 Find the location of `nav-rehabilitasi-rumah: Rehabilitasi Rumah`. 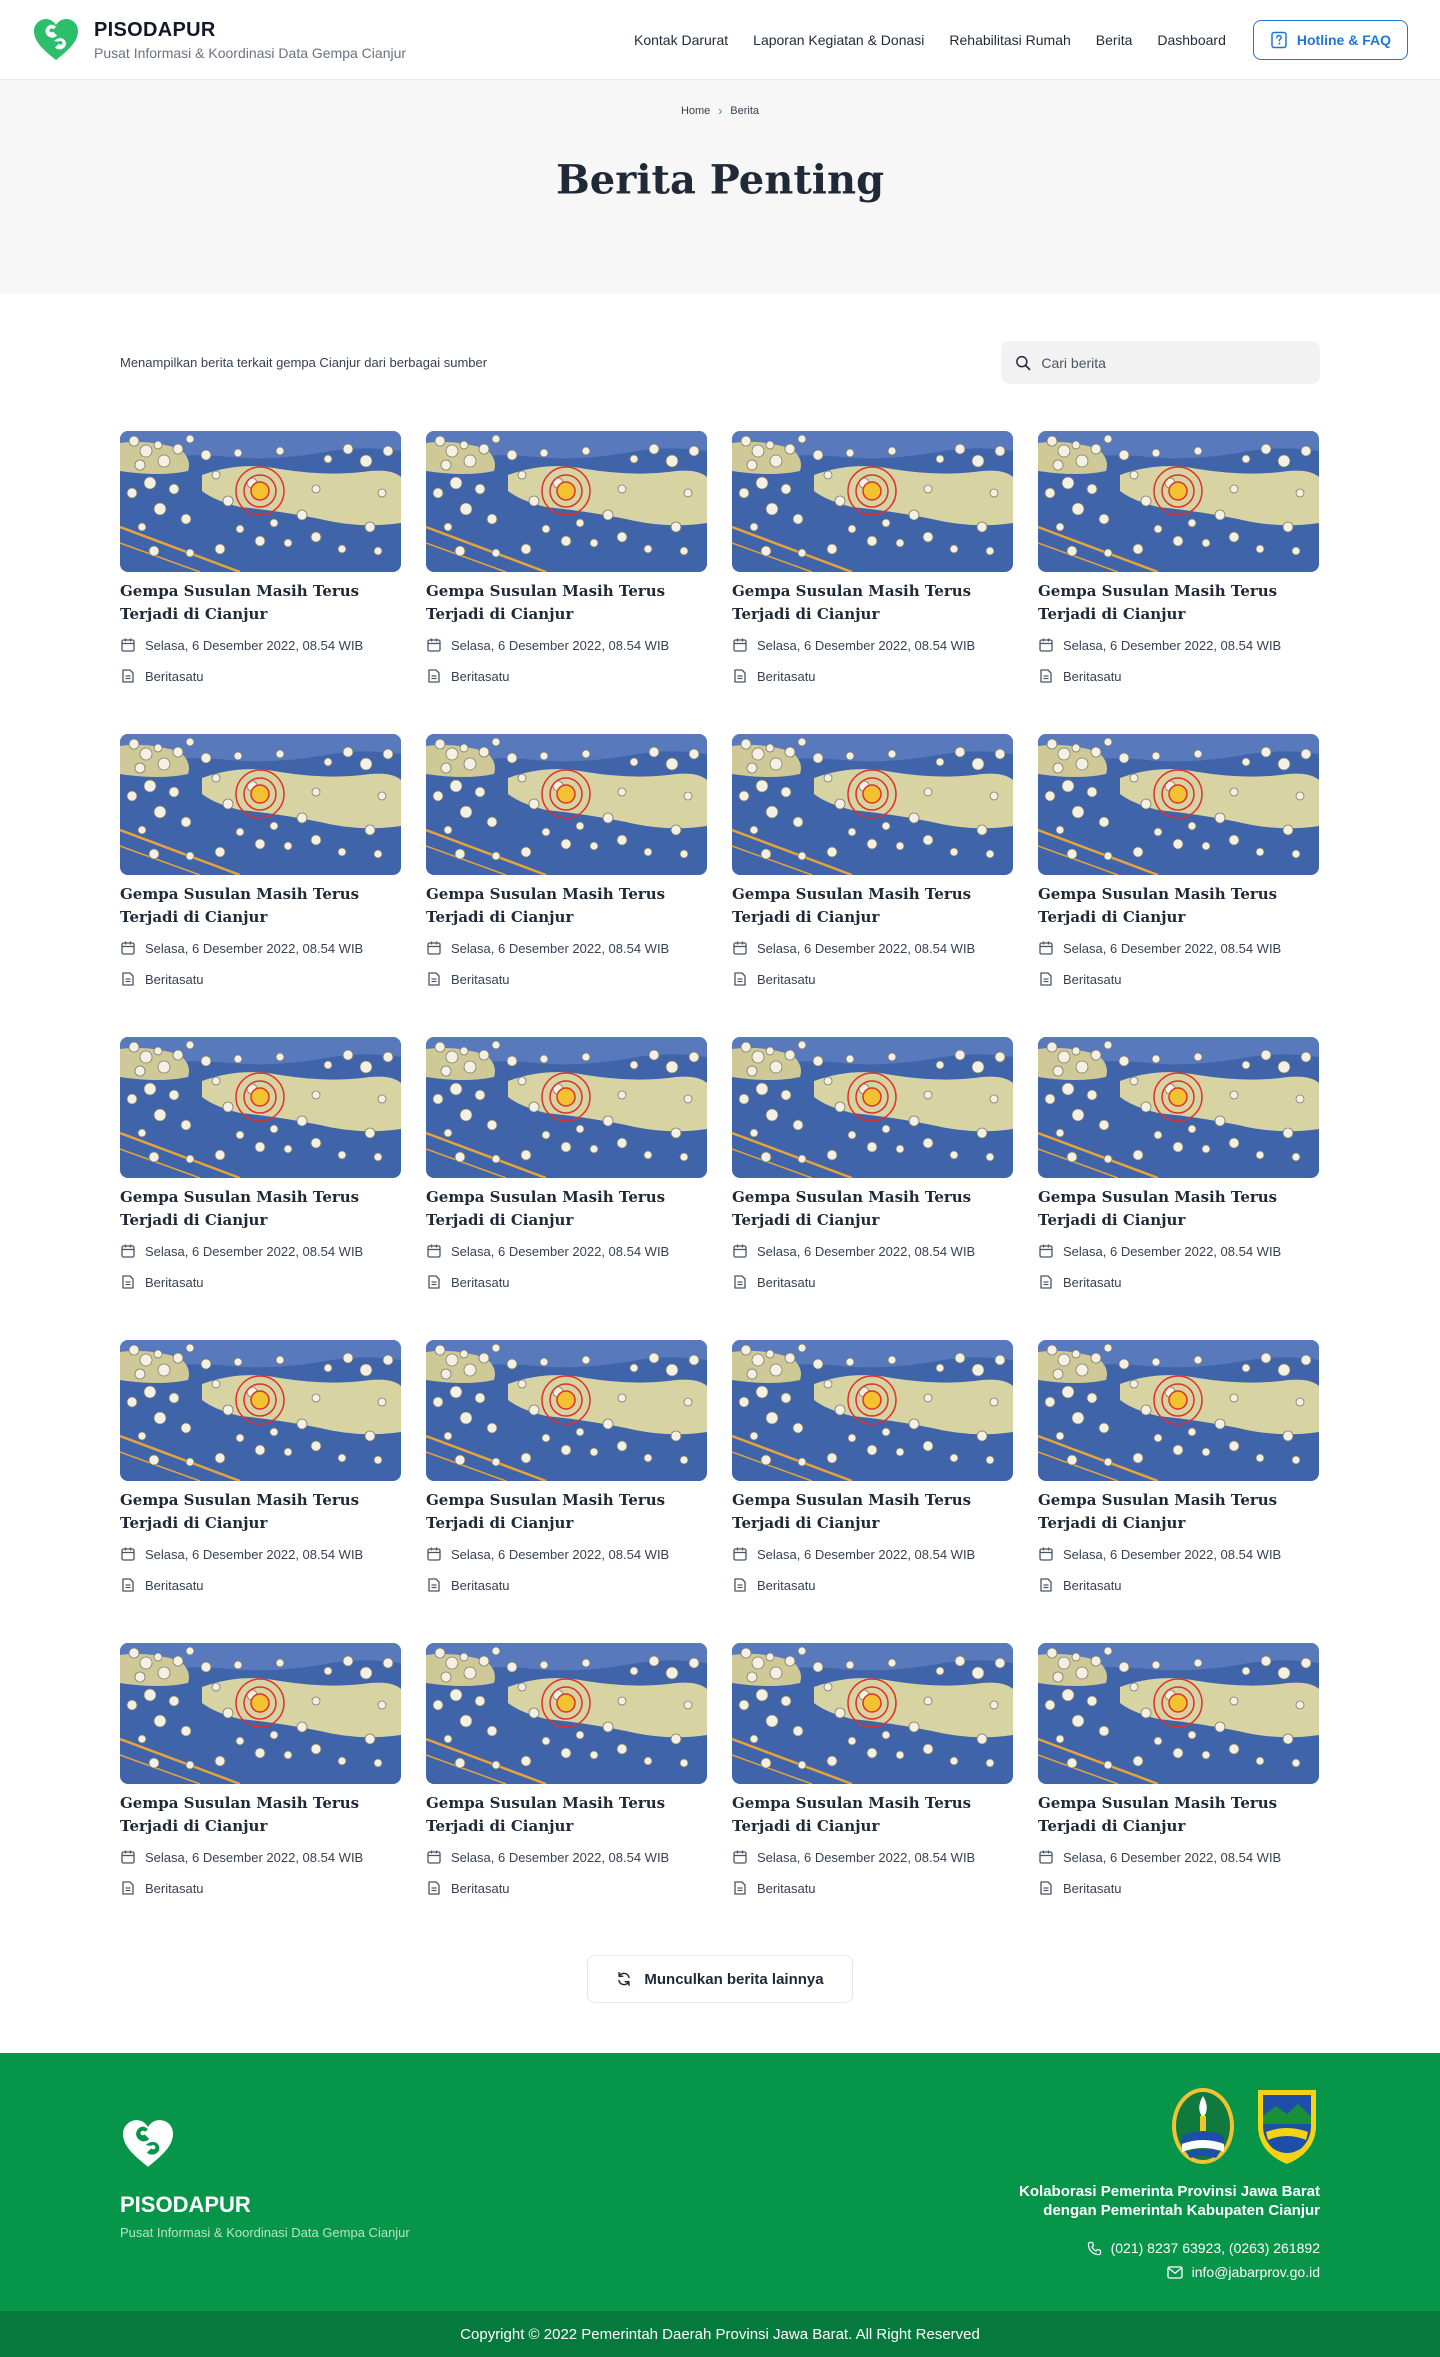

nav-rehabilitasi-rumah: Rehabilitasi Rumah is located at coordinates (1009, 40).